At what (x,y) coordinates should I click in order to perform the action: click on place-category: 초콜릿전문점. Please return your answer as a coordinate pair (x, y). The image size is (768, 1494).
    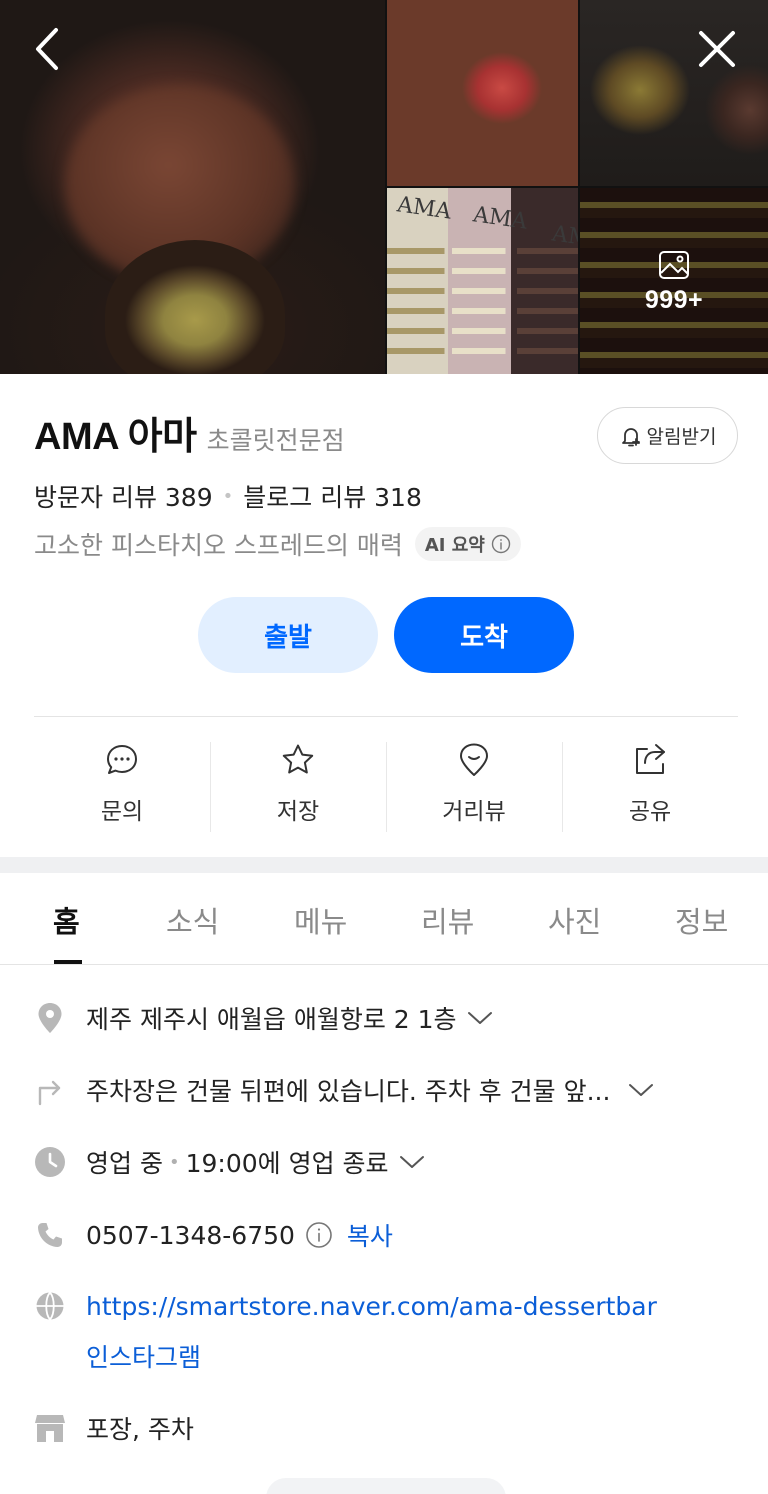
    Looking at the image, I should click on (275, 440).